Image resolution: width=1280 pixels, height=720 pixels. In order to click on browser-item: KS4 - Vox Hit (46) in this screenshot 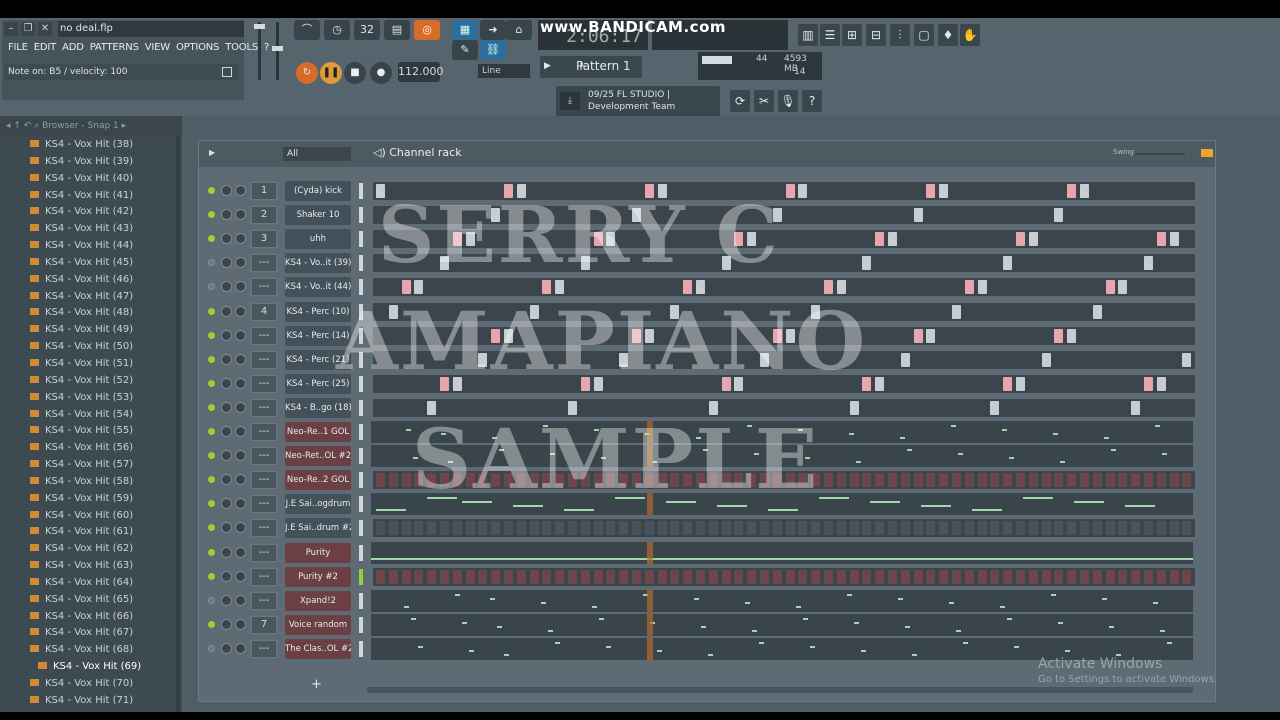, I will do `click(85, 279)`.